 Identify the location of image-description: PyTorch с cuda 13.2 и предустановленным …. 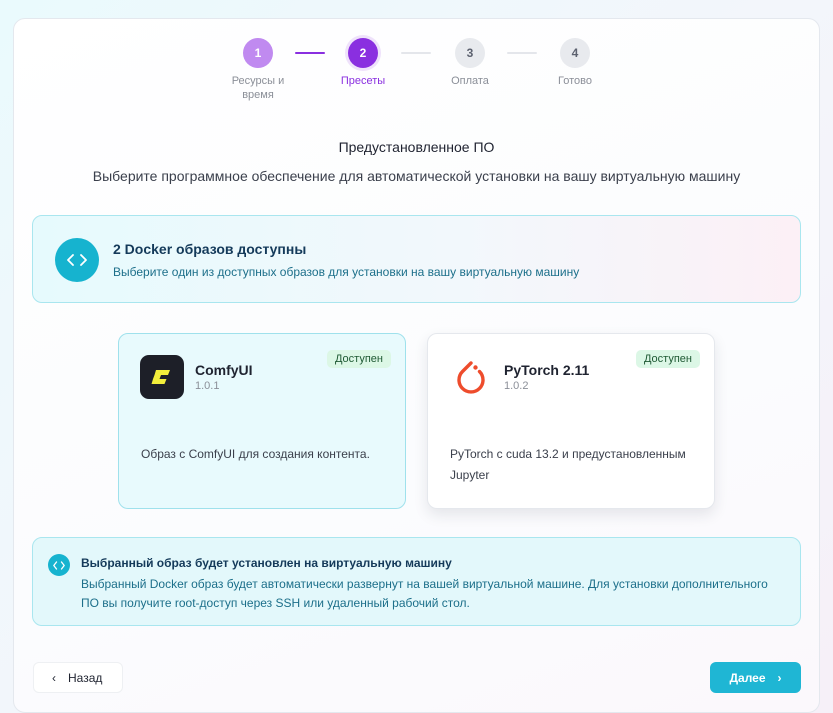
(568, 464).